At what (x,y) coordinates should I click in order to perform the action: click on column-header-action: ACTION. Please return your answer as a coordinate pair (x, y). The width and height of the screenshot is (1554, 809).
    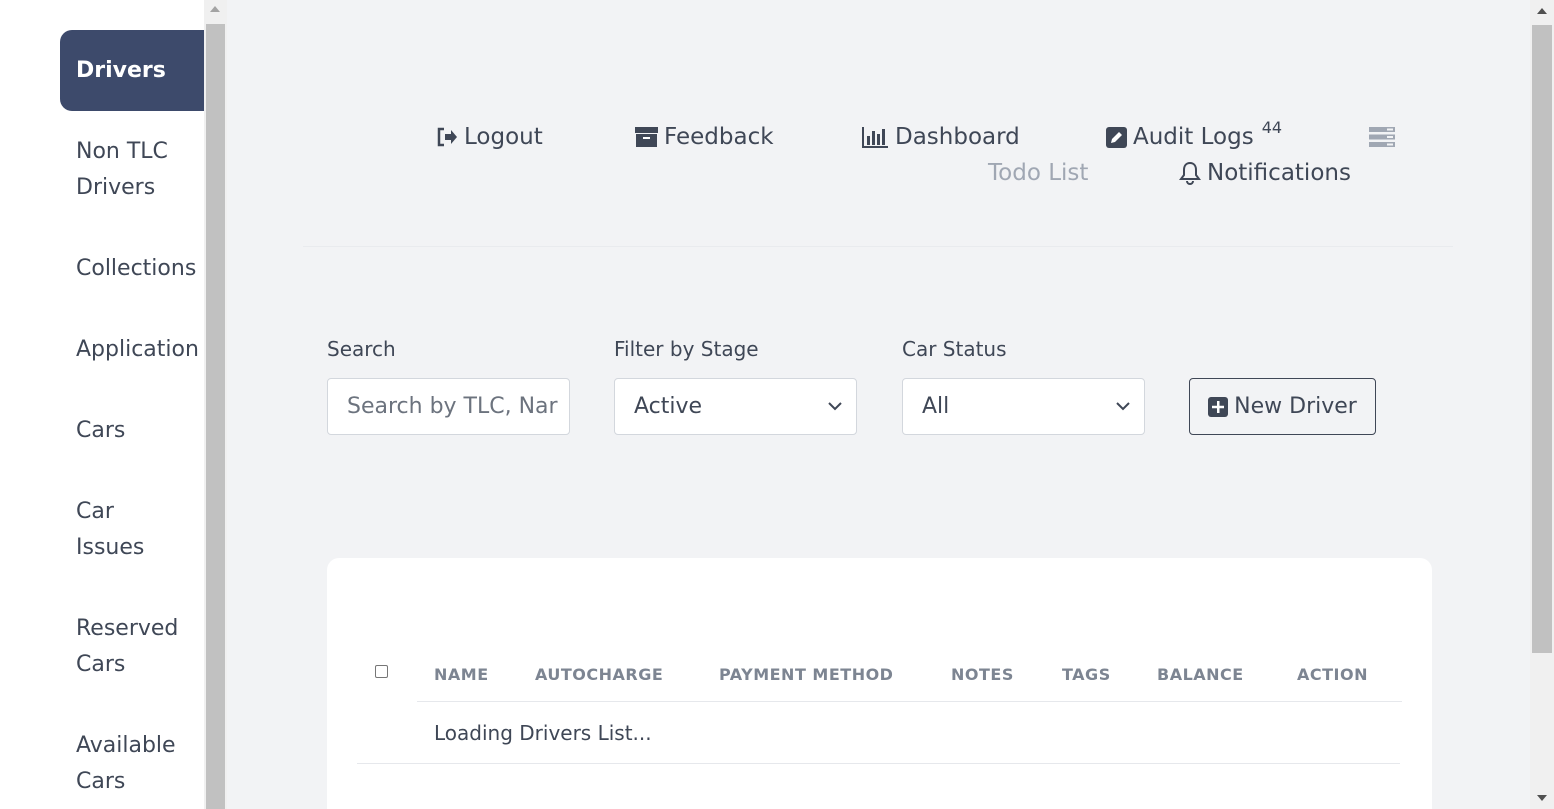
    Looking at the image, I should click on (1332, 674).